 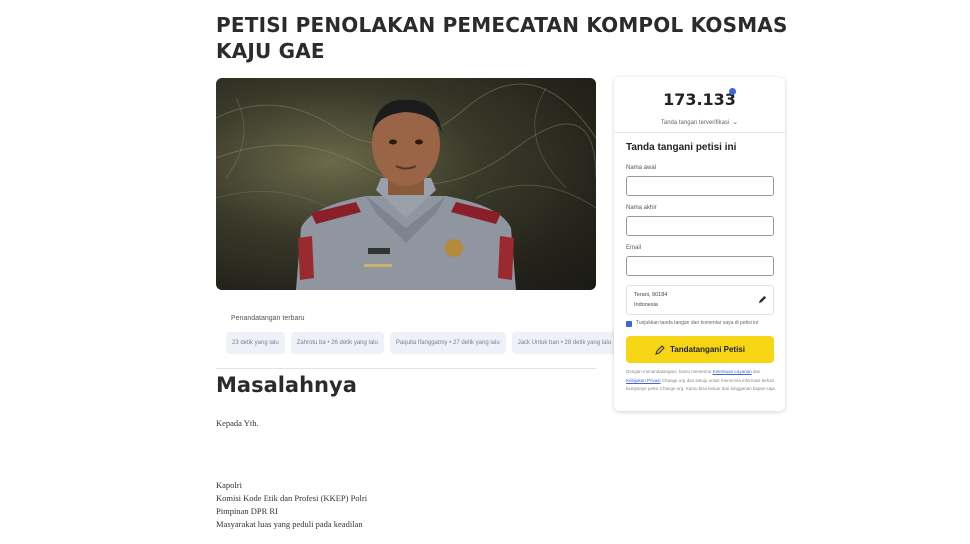 I want to click on last-name-field, so click(x=700, y=226).